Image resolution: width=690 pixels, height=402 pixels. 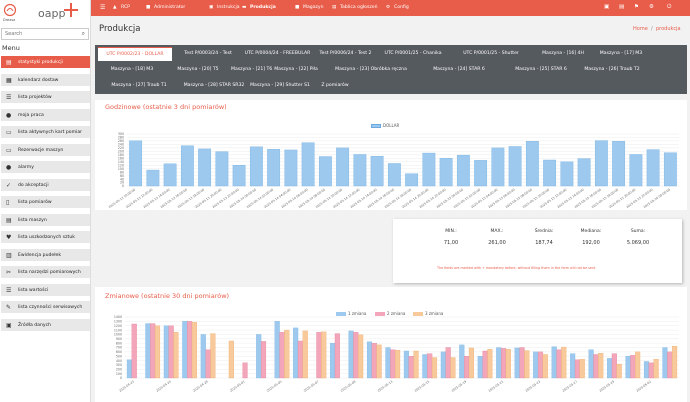 What do you see at coordinates (45, 255) in the screenshot?
I see `sidebar-item-12: ▥ Ewidencja pudełek` at bounding box center [45, 255].